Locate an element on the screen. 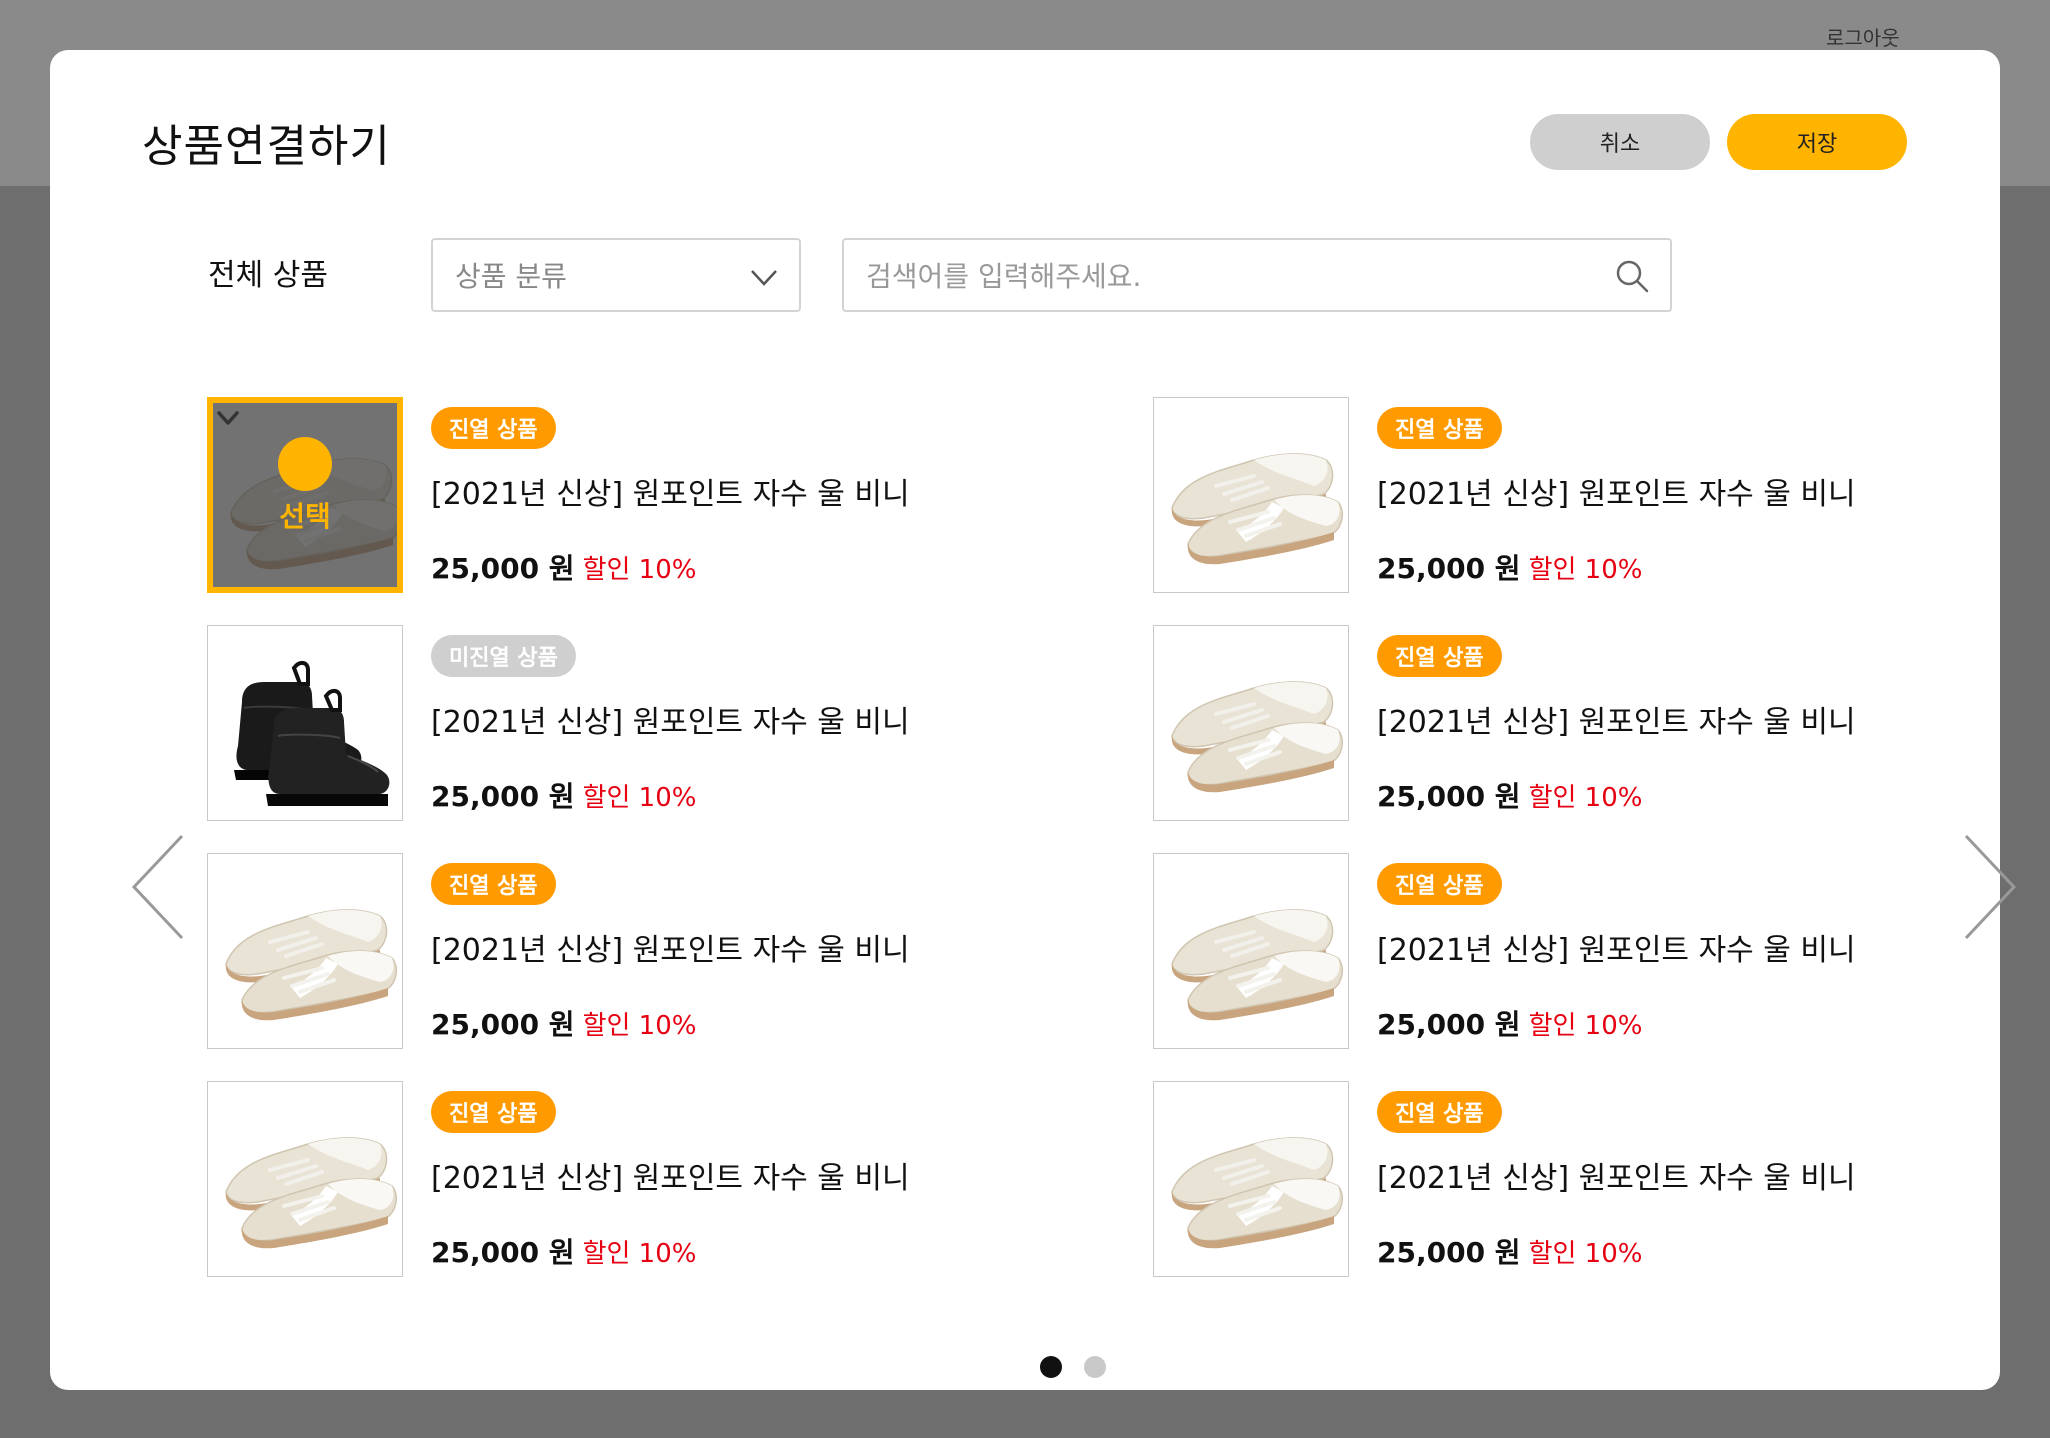 This screenshot has height=1438, width=2050. category-select-value: 상품 분류 is located at coordinates (511, 276).